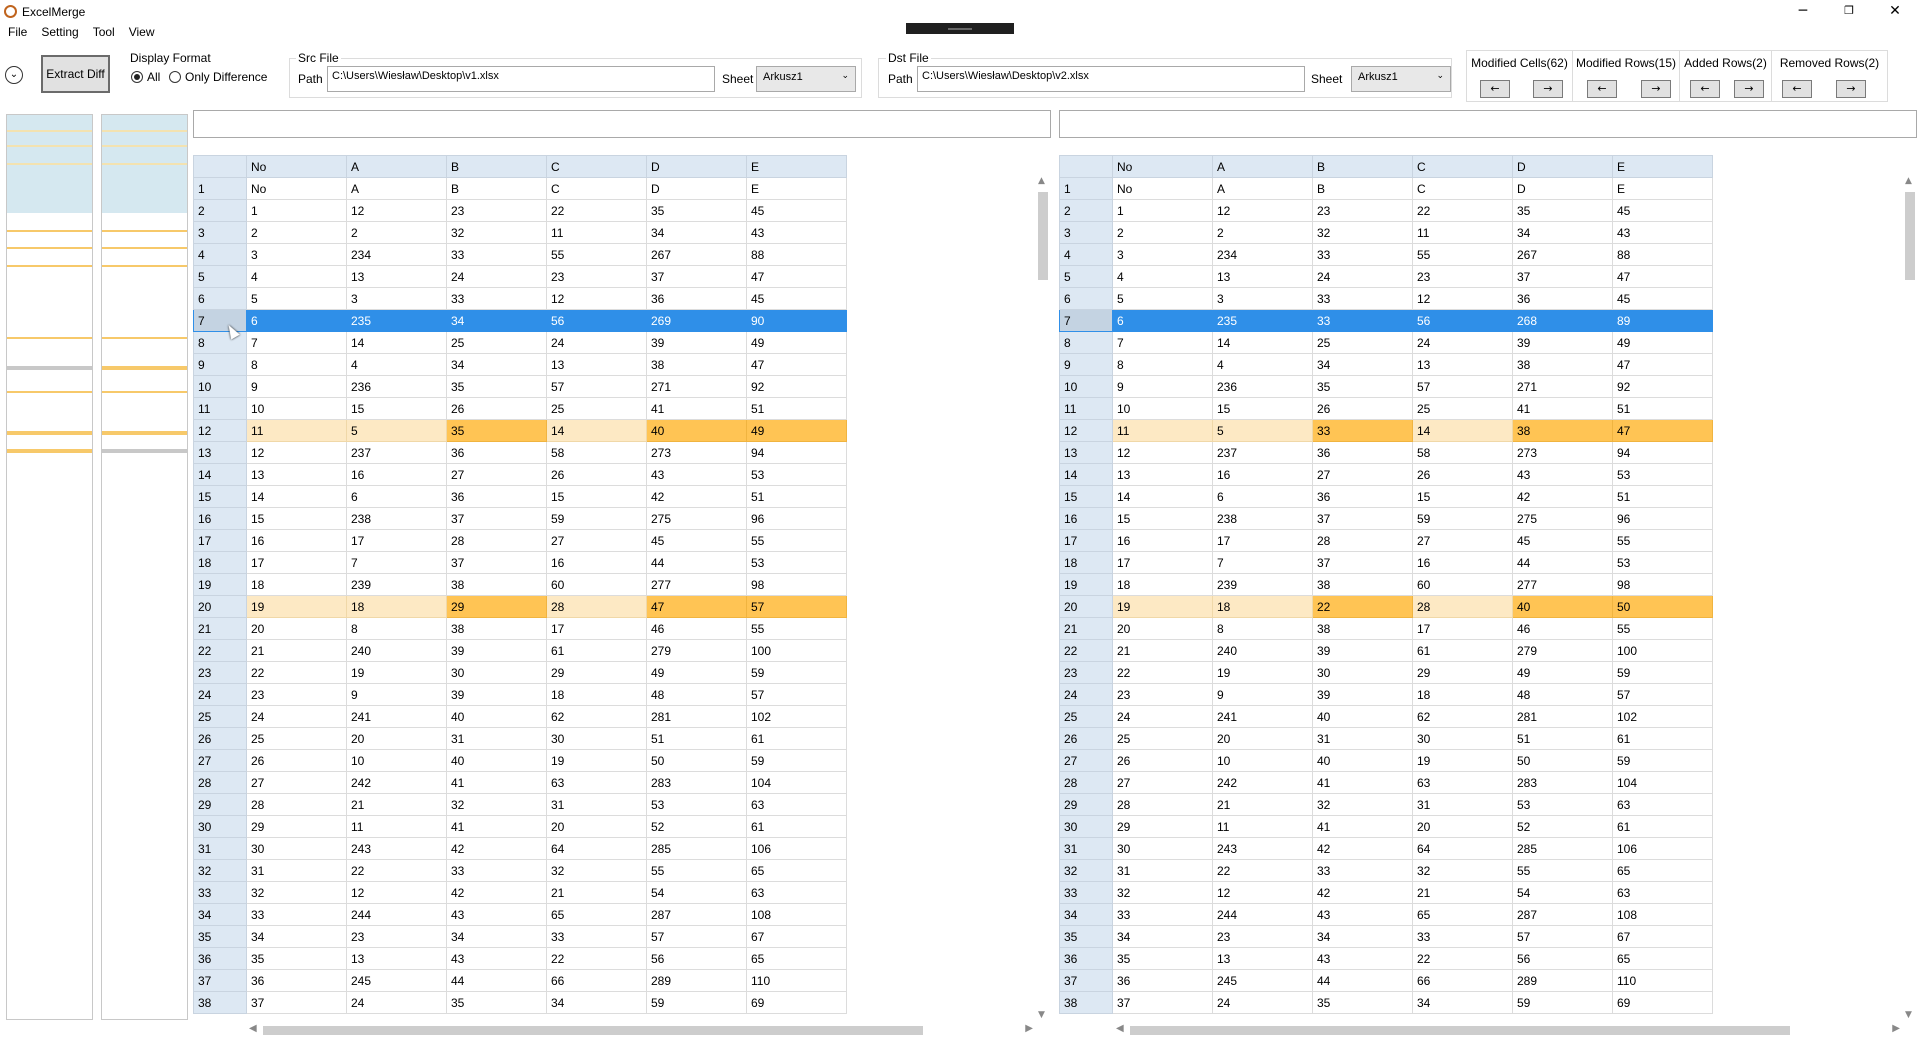 This screenshot has height=1040, width=1920. What do you see at coordinates (1386, 1002) in the screenshot?
I see `table-row: 38 37 24 35 34 59 69` at bounding box center [1386, 1002].